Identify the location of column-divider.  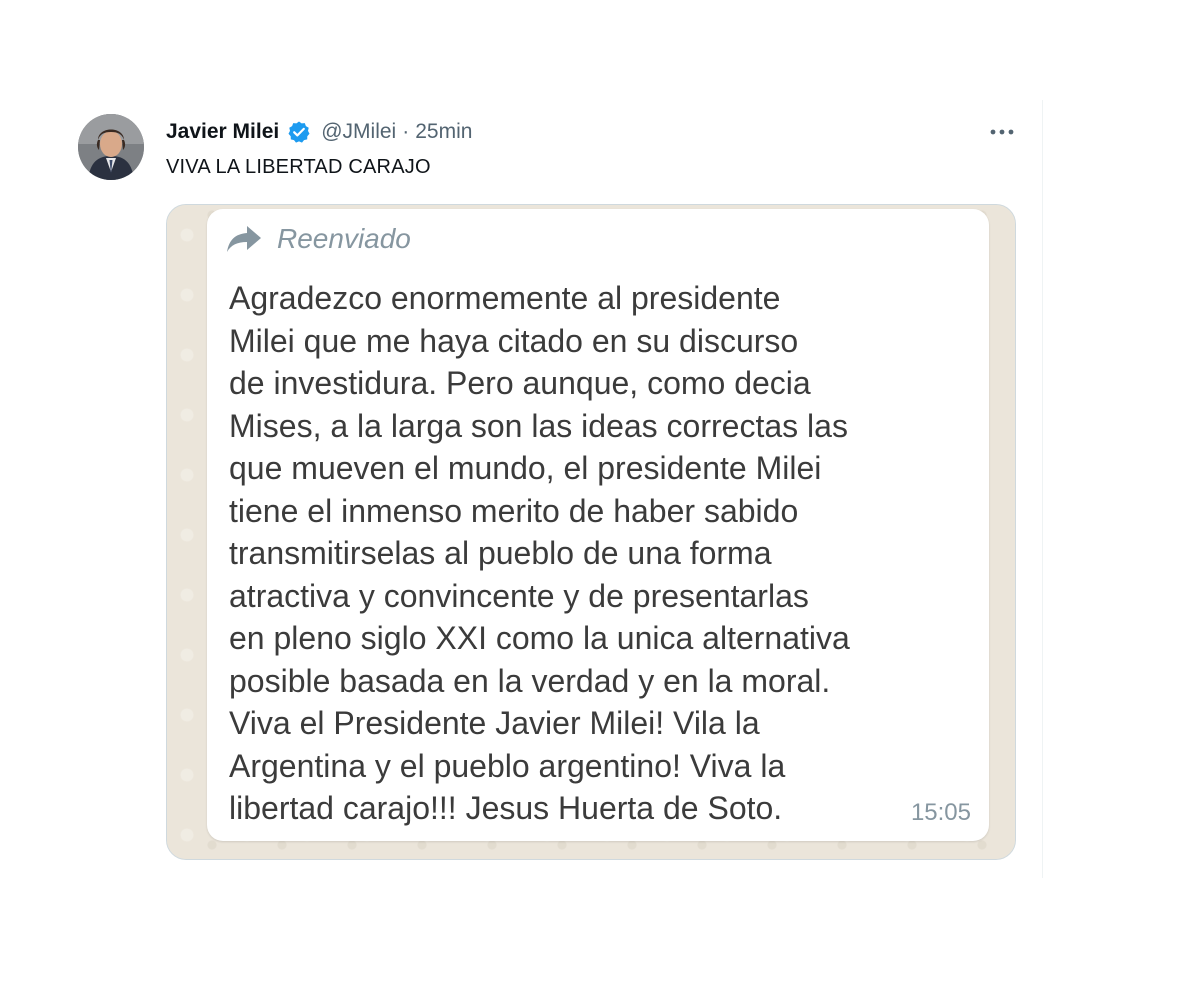
(1042, 489).